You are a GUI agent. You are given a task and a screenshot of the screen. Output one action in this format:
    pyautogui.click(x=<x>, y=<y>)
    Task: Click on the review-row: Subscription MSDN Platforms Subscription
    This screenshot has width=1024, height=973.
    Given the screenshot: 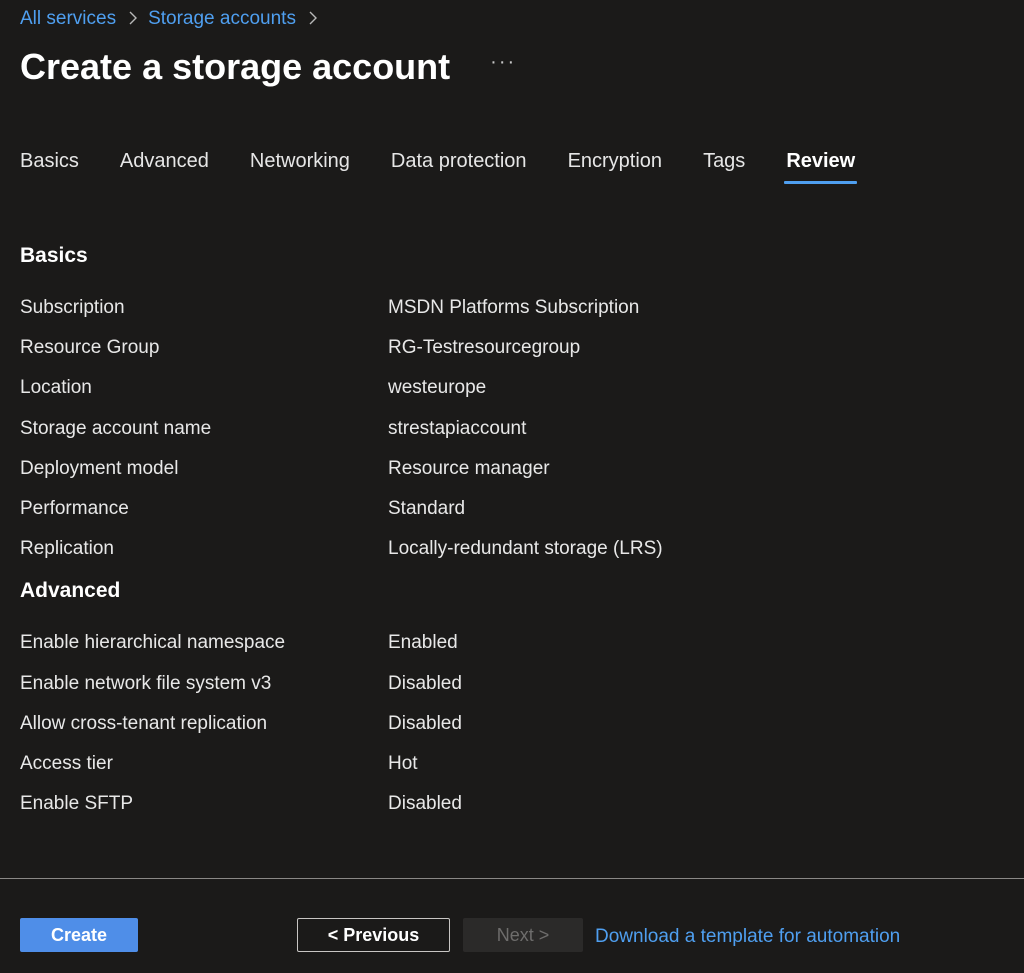 What is the action you would take?
    pyautogui.click(x=510, y=308)
    